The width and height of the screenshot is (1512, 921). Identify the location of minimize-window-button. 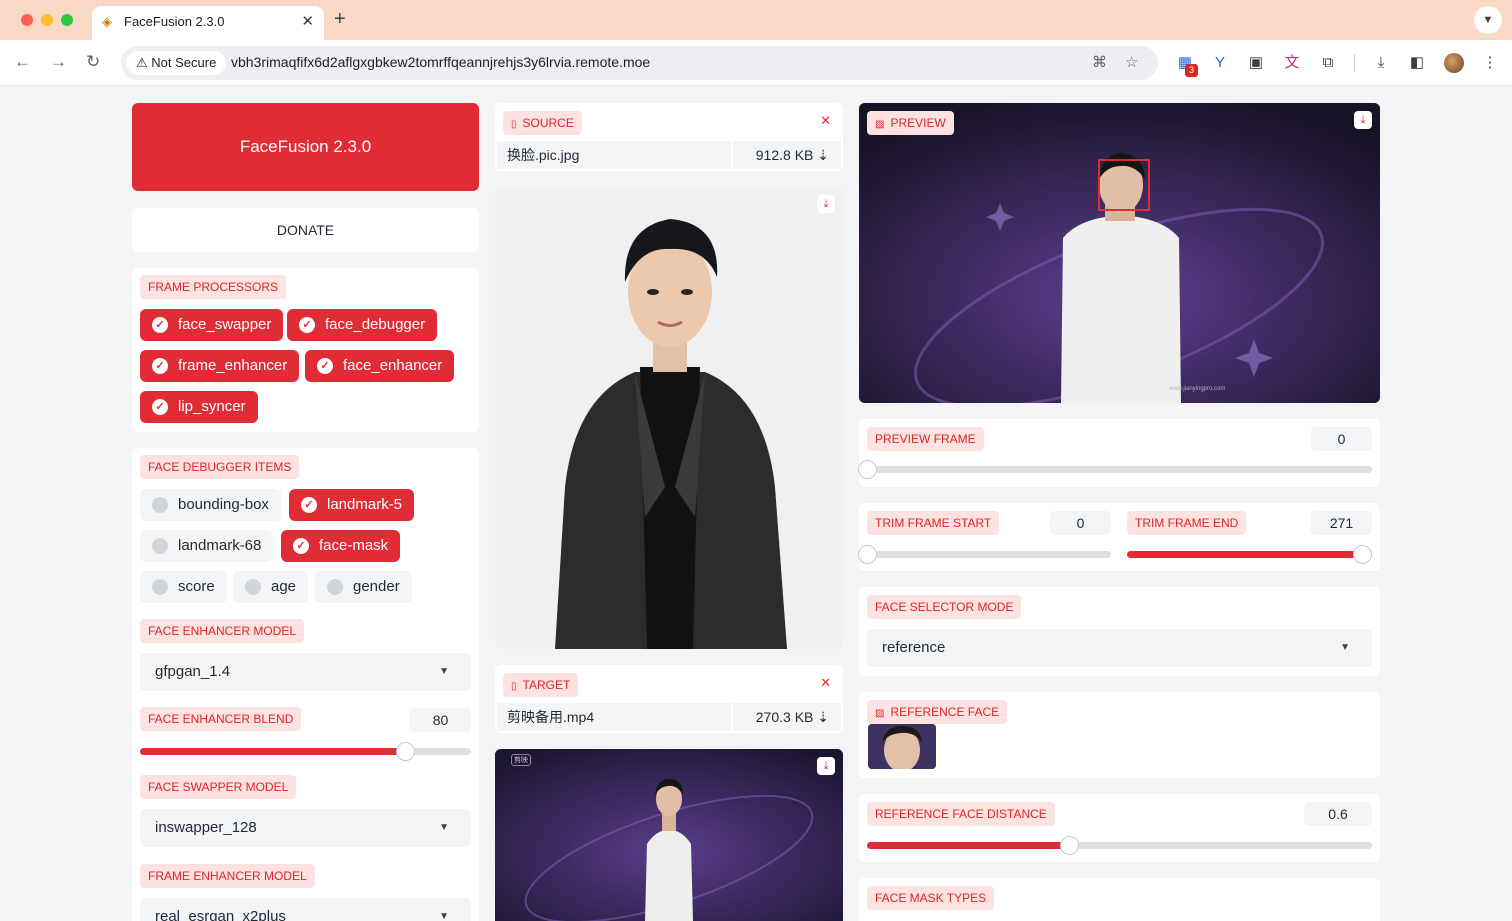
(47, 20).